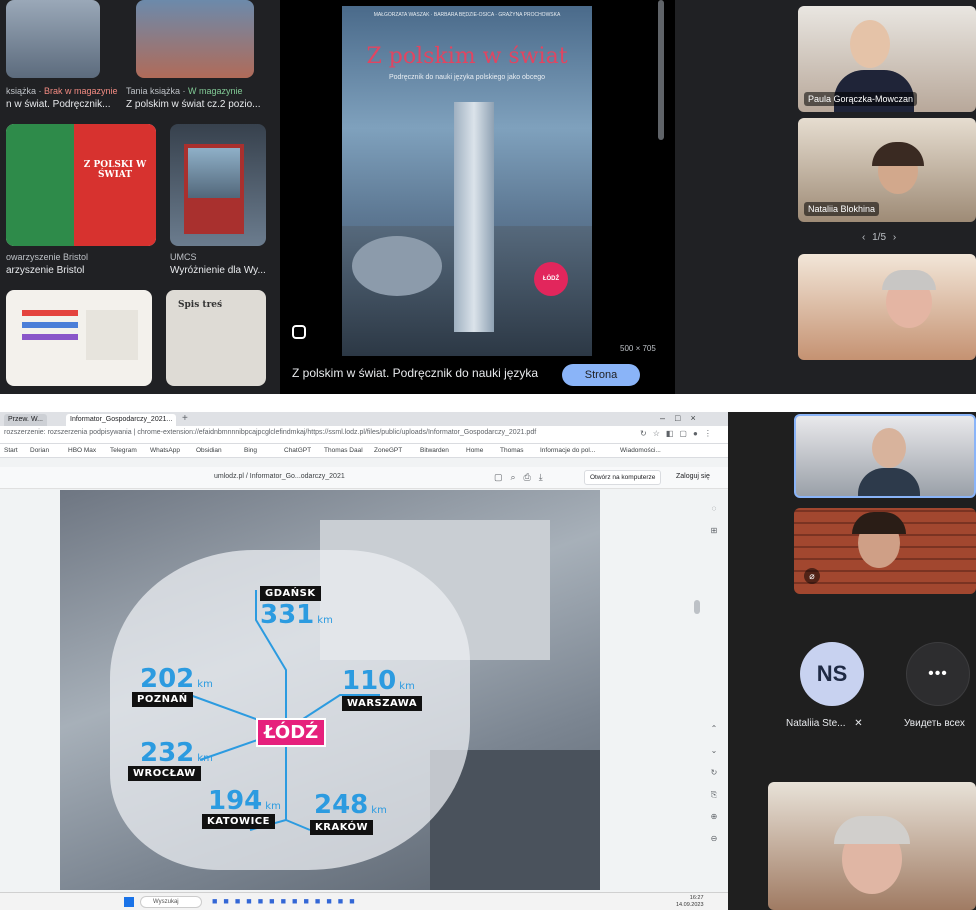 The image size is (976, 910). What do you see at coordinates (176, 679) in the screenshot?
I see `distance-poznan: 202 km` at bounding box center [176, 679].